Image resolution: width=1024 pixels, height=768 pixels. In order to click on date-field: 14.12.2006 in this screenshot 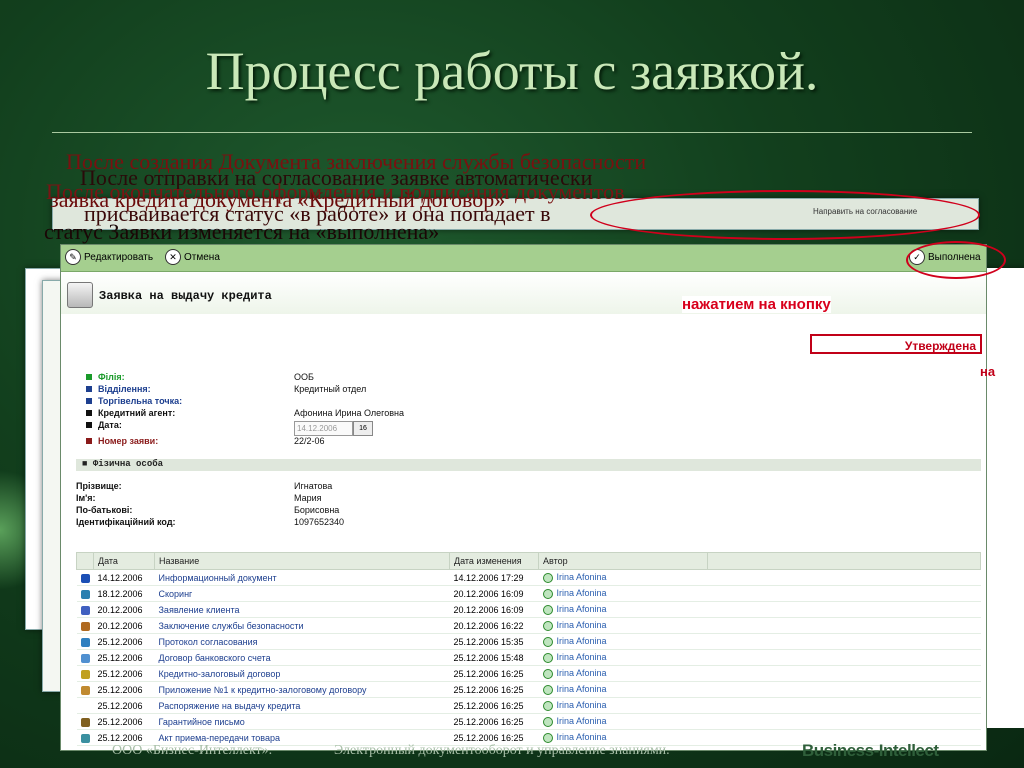, I will do `click(323, 428)`.